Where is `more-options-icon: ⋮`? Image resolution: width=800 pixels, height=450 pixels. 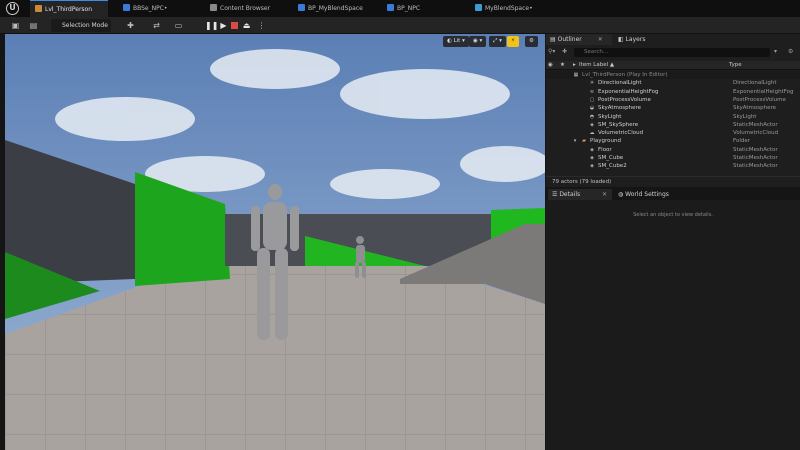
more-options-icon: ⋮ is located at coordinates (261, 25).